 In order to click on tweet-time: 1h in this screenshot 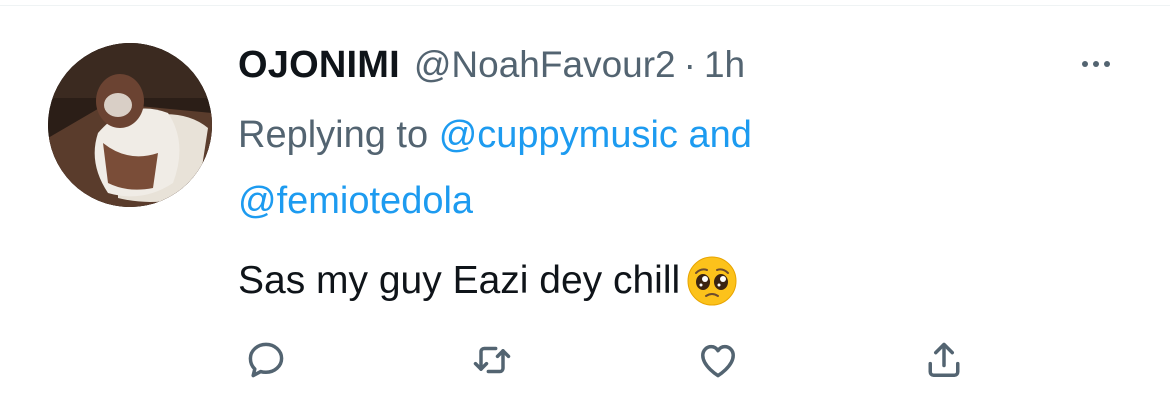, I will do `click(724, 65)`.